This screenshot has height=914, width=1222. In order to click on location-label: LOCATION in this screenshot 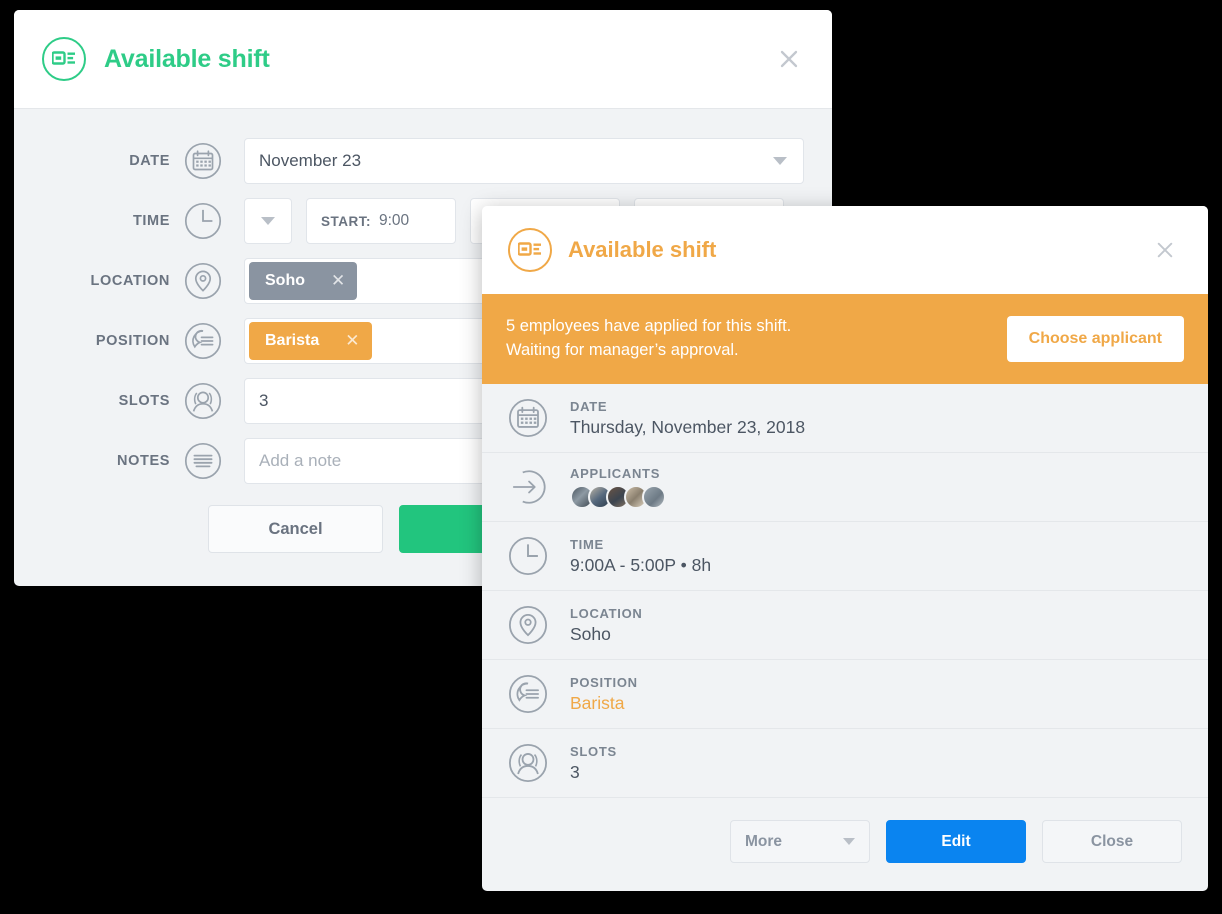, I will do `click(130, 281)`.